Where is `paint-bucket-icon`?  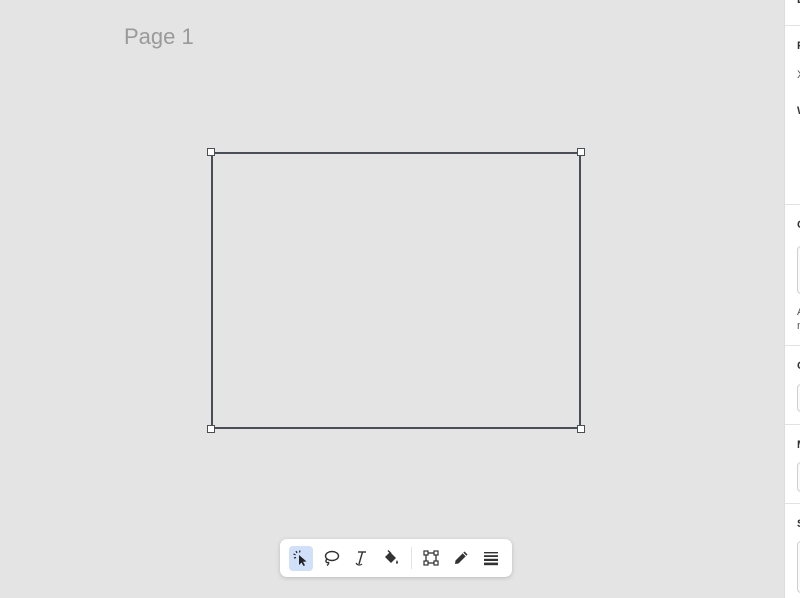
paint-bucket-icon is located at coordinates (392, 557).